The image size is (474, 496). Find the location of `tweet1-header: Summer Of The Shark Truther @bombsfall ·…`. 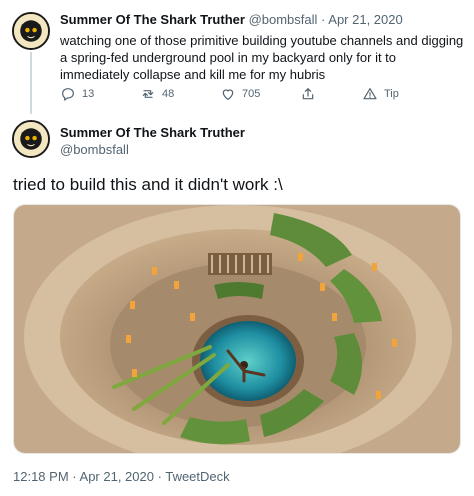

tweet1-header: Summer Of The Shark Truther @bombsfall ·… is located at coordinates (231, 19).